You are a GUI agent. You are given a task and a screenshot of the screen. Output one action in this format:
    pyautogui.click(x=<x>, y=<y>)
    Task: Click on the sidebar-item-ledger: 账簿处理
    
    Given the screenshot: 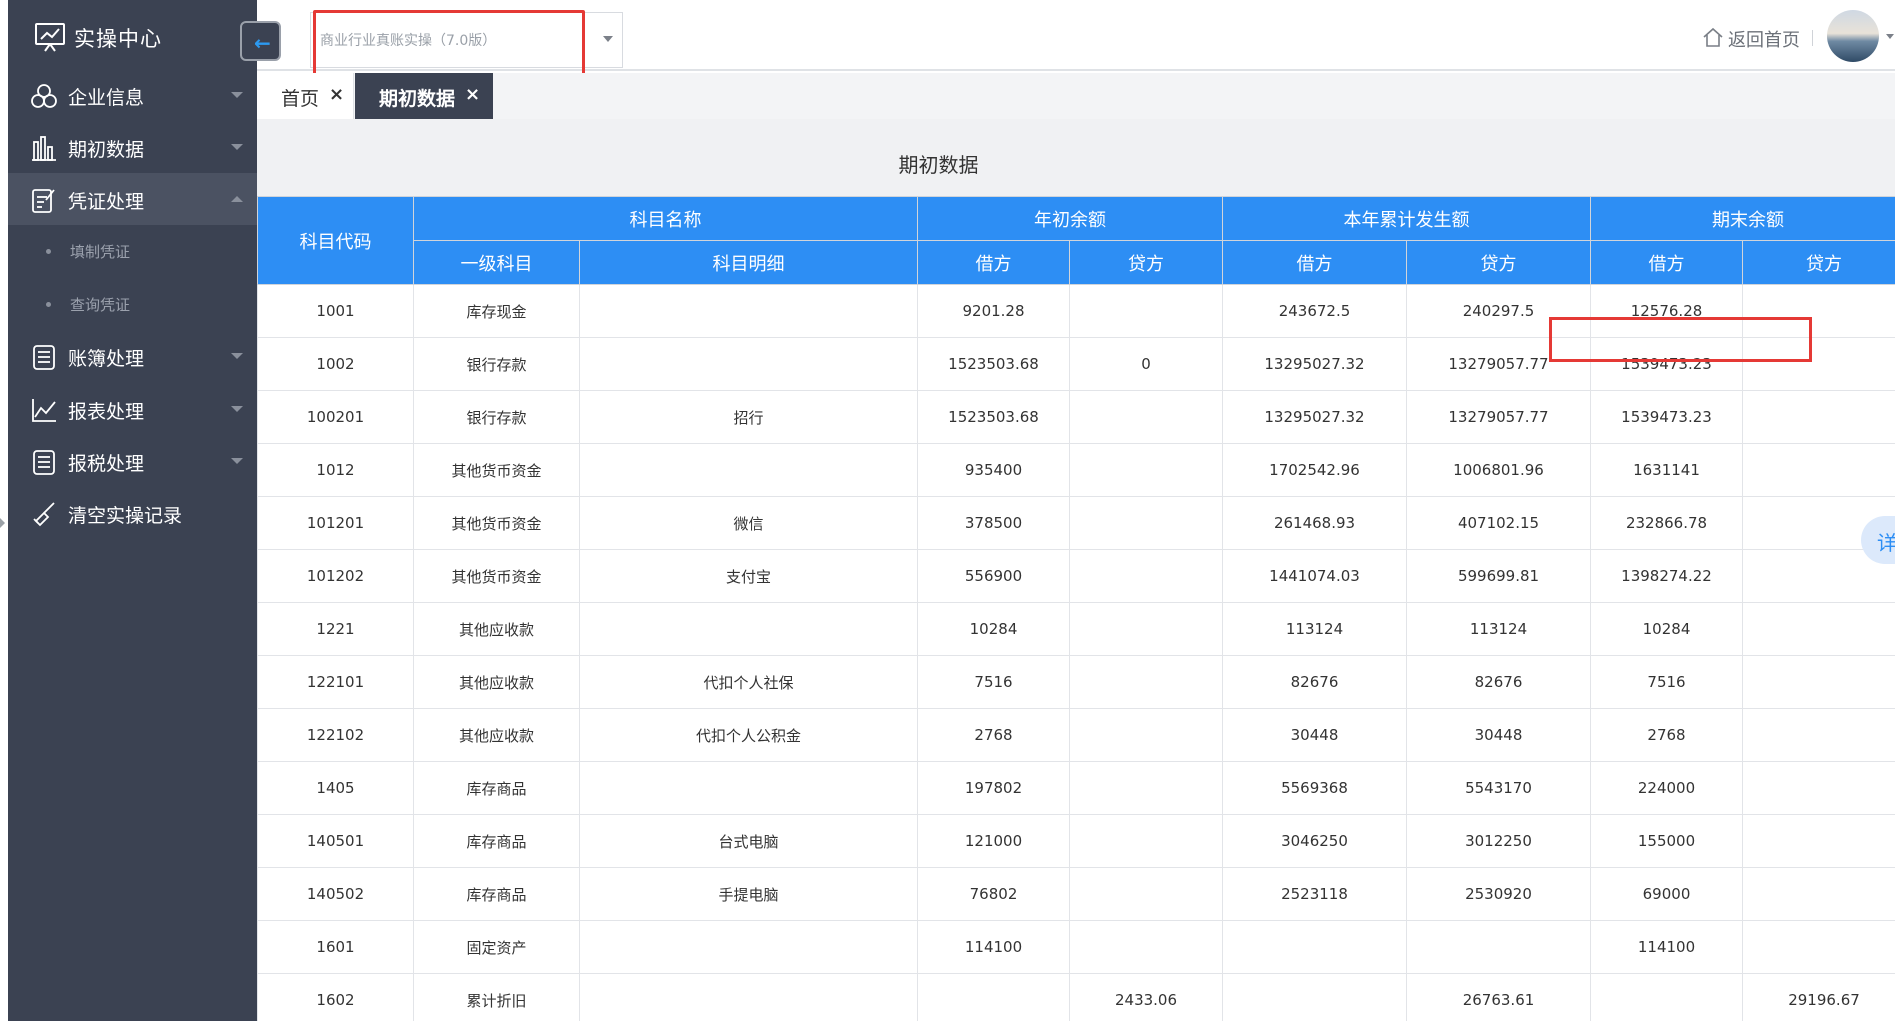 What is the action you would take?
    pyautogui.click(x=132, y=356)
    